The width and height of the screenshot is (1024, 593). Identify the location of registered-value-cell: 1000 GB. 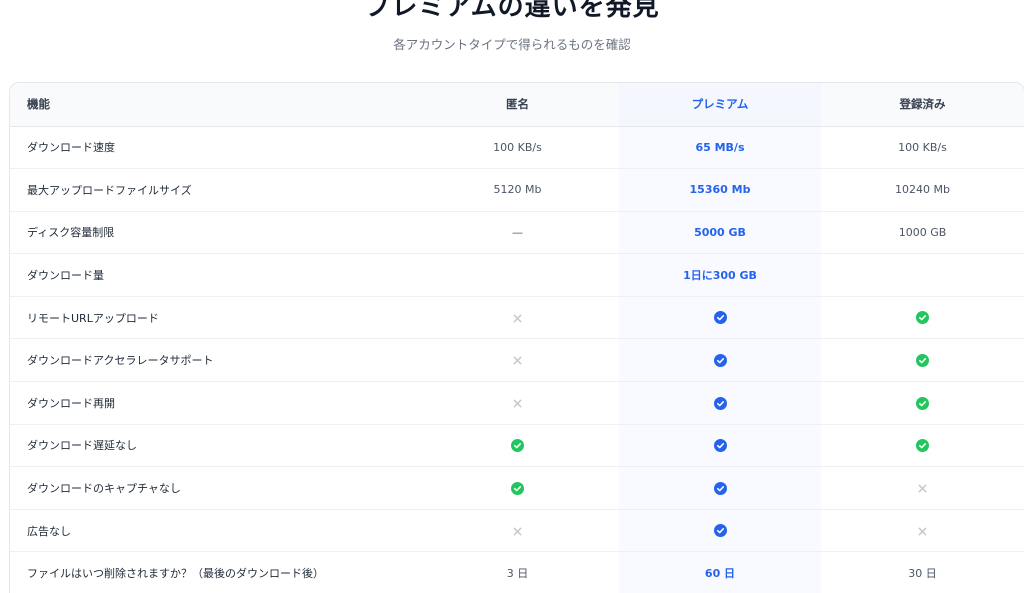
(922, 233).